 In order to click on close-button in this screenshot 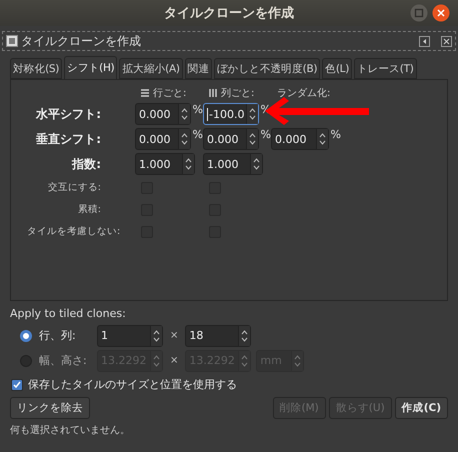, I will do `click(441, 13)`.